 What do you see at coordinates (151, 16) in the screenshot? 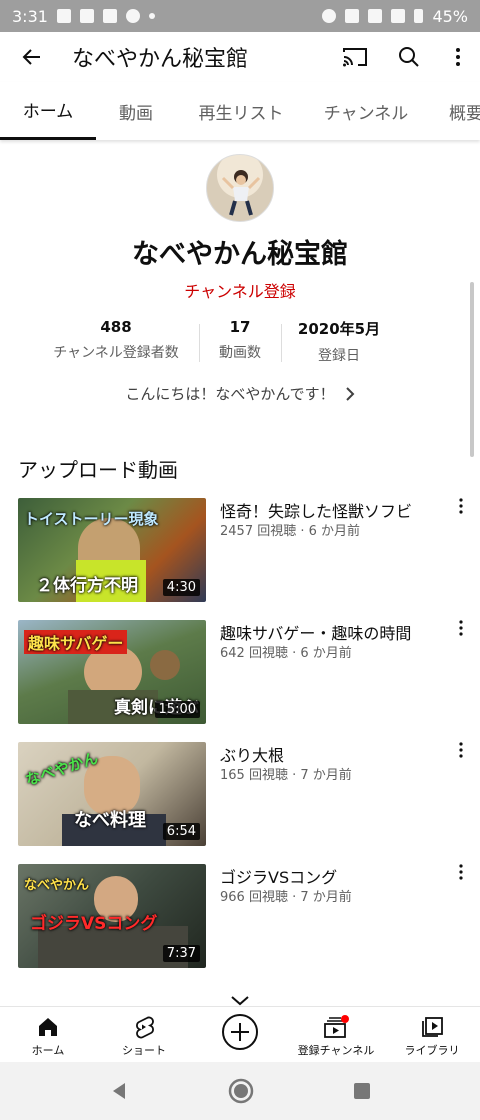
I see `notification-dot-icon` at bounding box center [151, 16].